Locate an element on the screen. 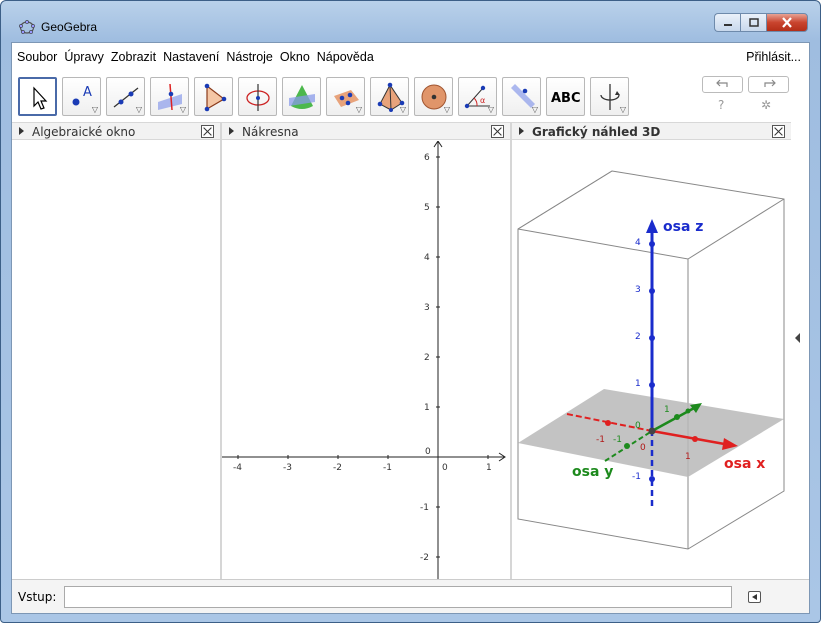 Image resolution: width=821 pixels, height=623 pixels. y-tick-label: 5 is located at coordinates (427, 208).